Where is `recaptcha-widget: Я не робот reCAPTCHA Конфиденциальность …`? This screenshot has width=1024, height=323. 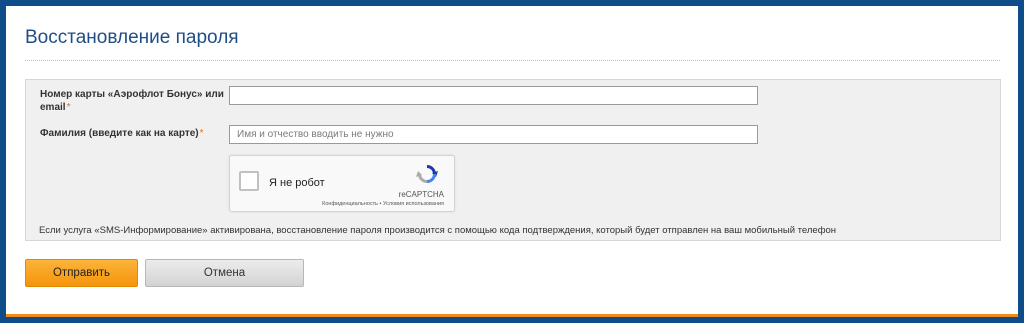 recaptcha-widget: Я не робот reCAPTCHA Конфиденциальность … is located at coordinates (342, 183).